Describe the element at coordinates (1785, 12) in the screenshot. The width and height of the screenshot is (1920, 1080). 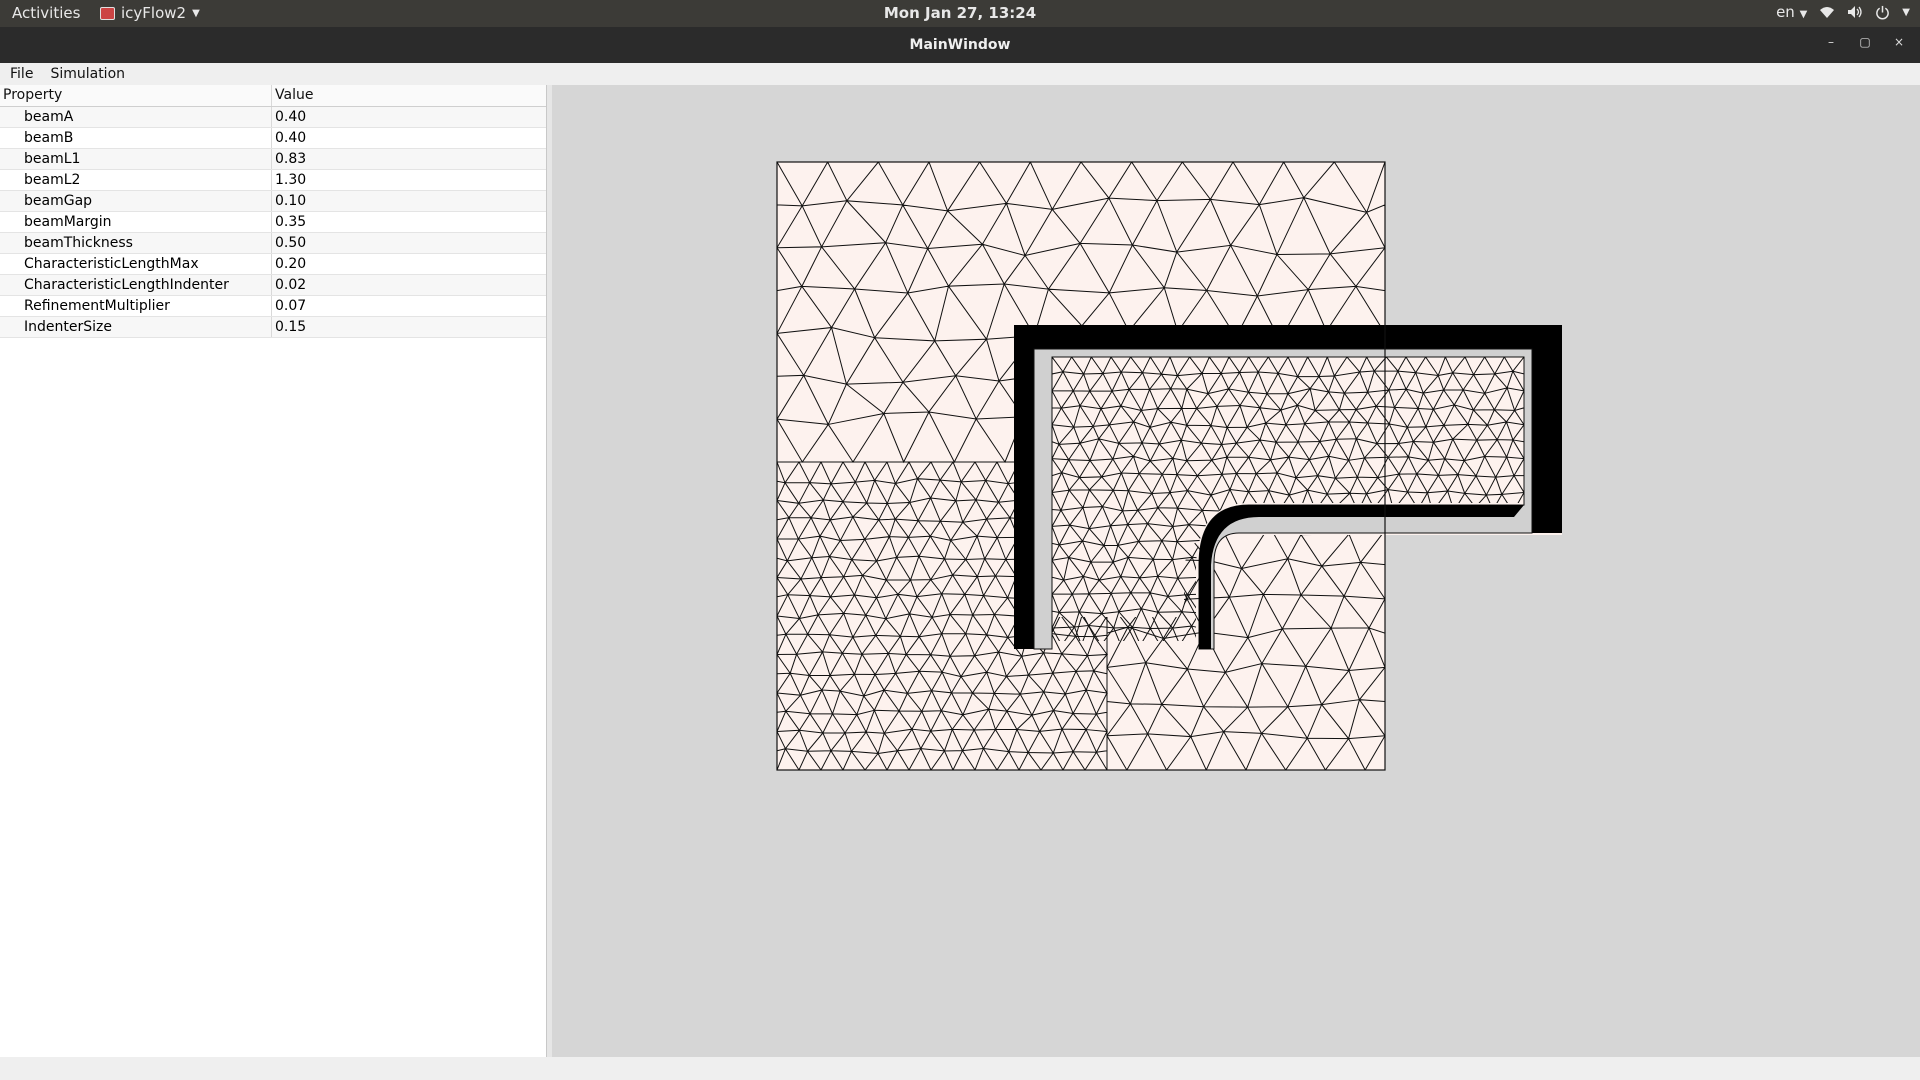
I see `language-label: en` at that location.